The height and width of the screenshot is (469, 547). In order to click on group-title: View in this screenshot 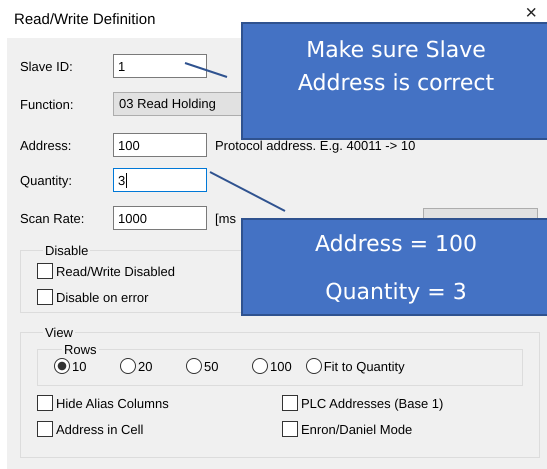, I will do `click(59, 332)`.